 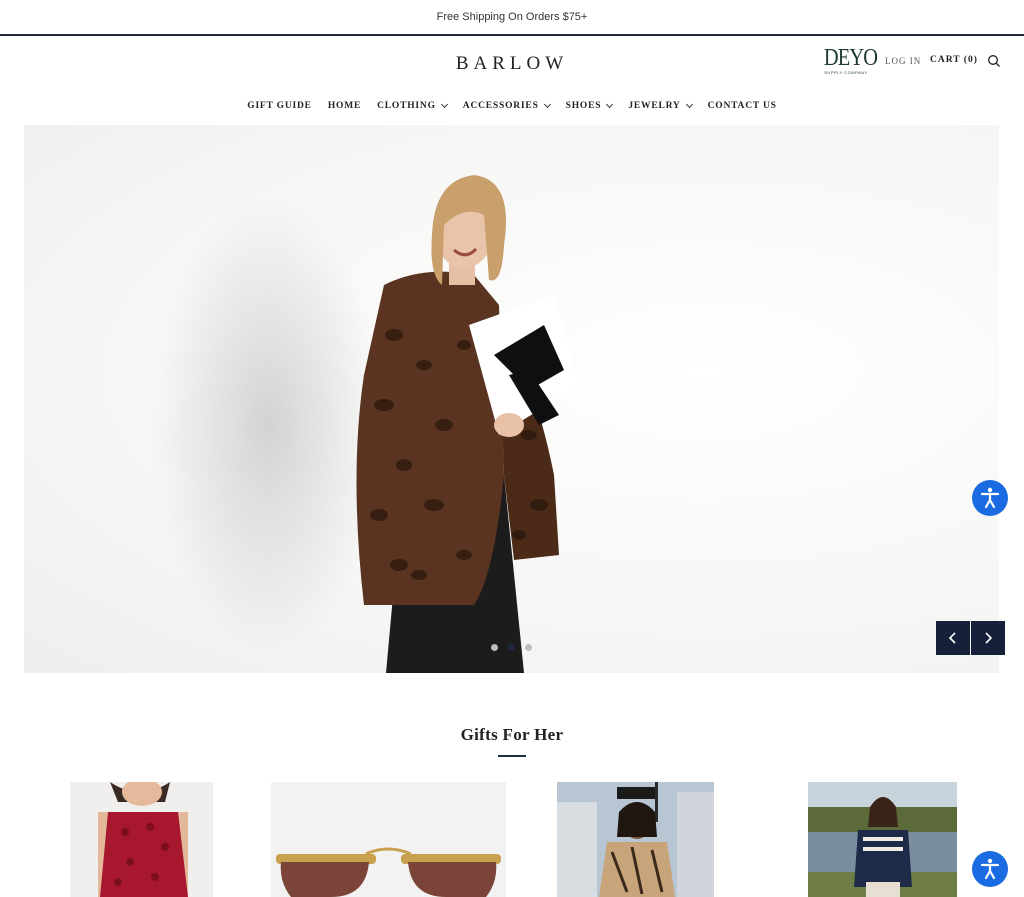 I want to click on section-title: Gifts For Her, so click(x=512, y=734).